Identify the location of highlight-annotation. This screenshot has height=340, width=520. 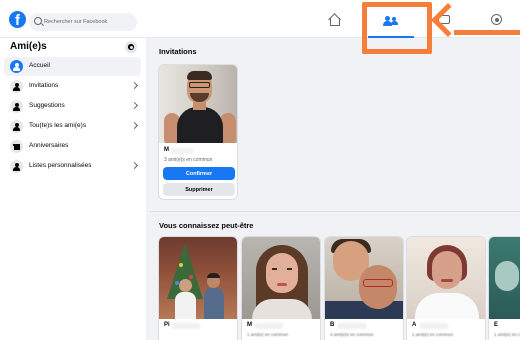
(397, 28).